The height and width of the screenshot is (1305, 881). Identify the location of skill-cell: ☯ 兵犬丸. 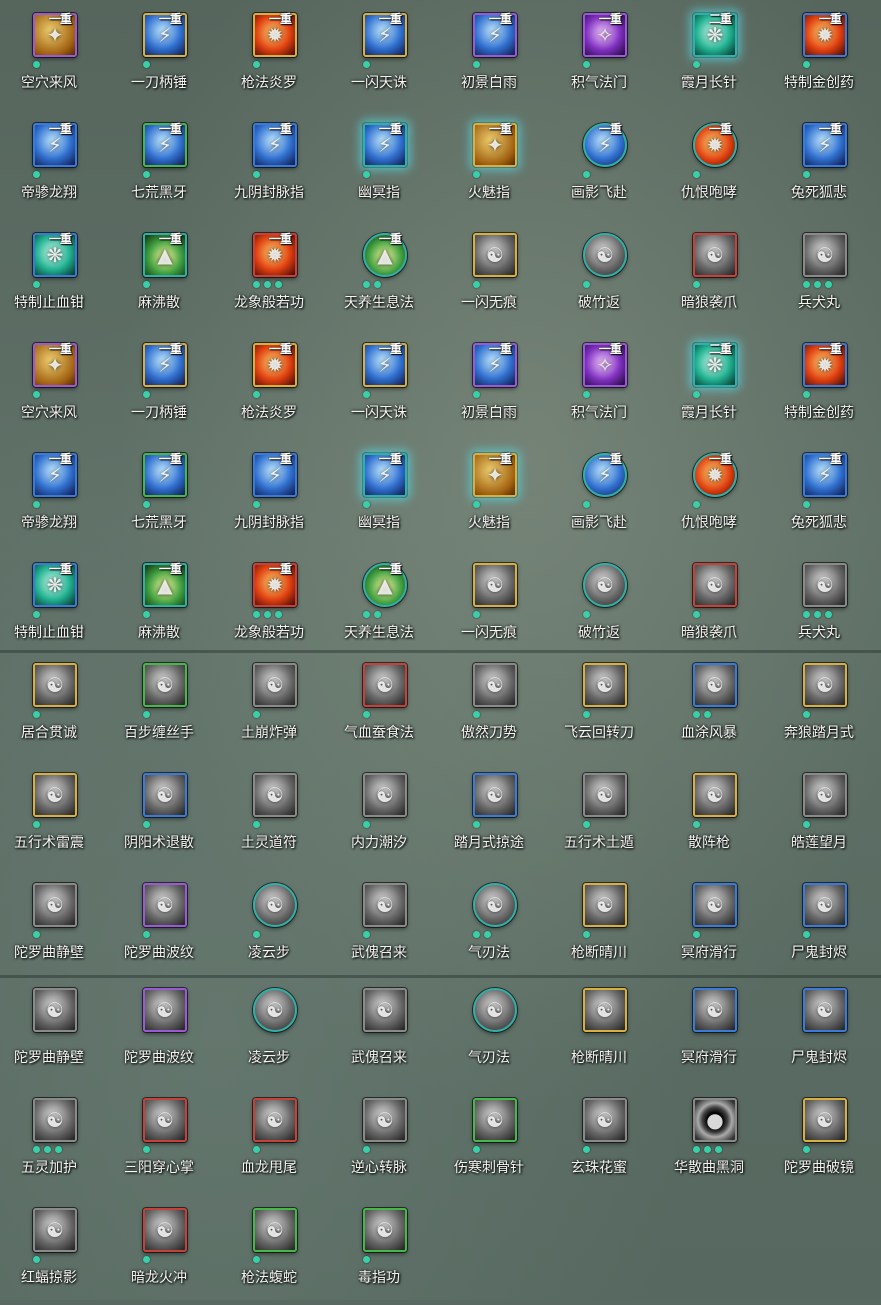
(819, 605).